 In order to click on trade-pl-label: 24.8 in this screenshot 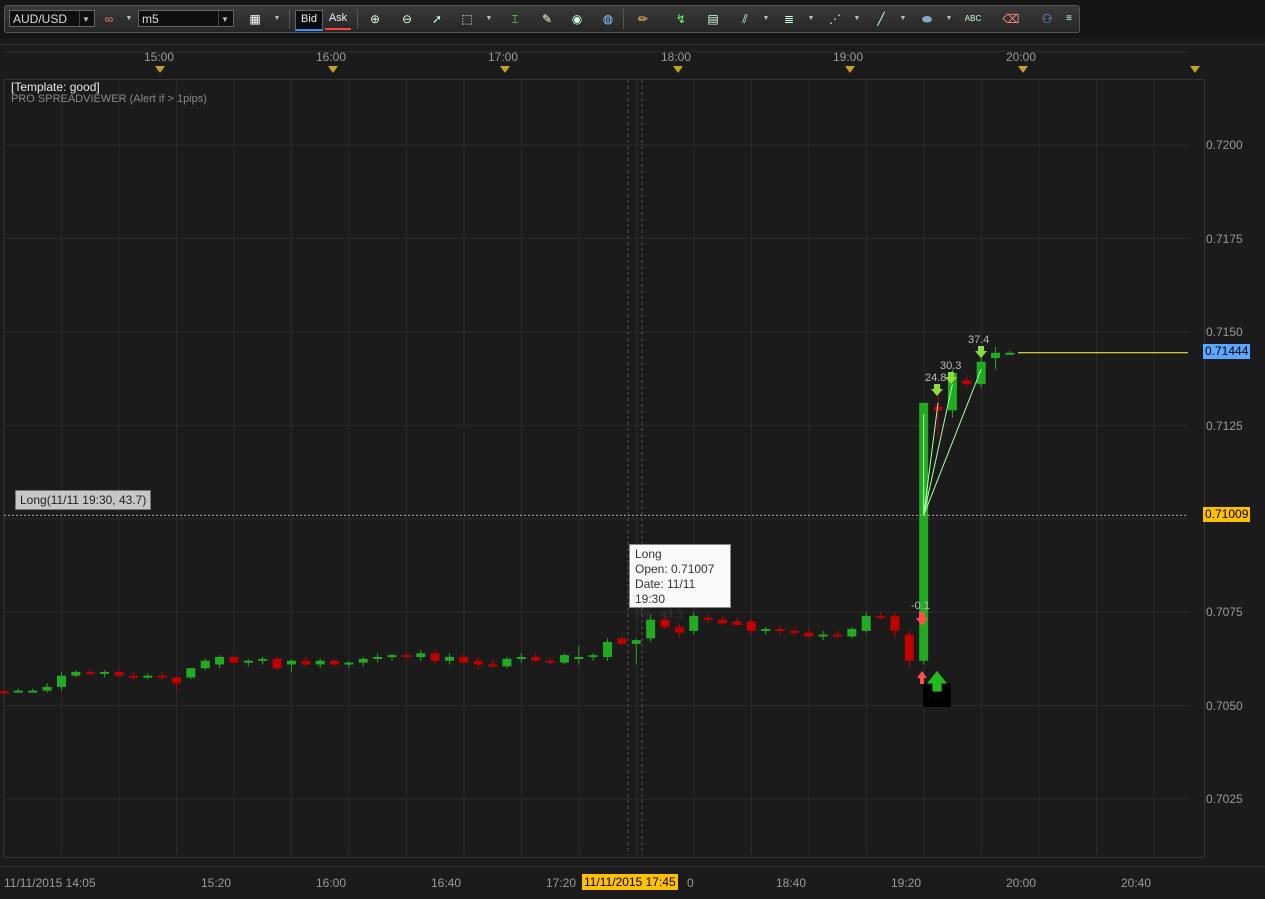, I will do `click(936, 378)`.